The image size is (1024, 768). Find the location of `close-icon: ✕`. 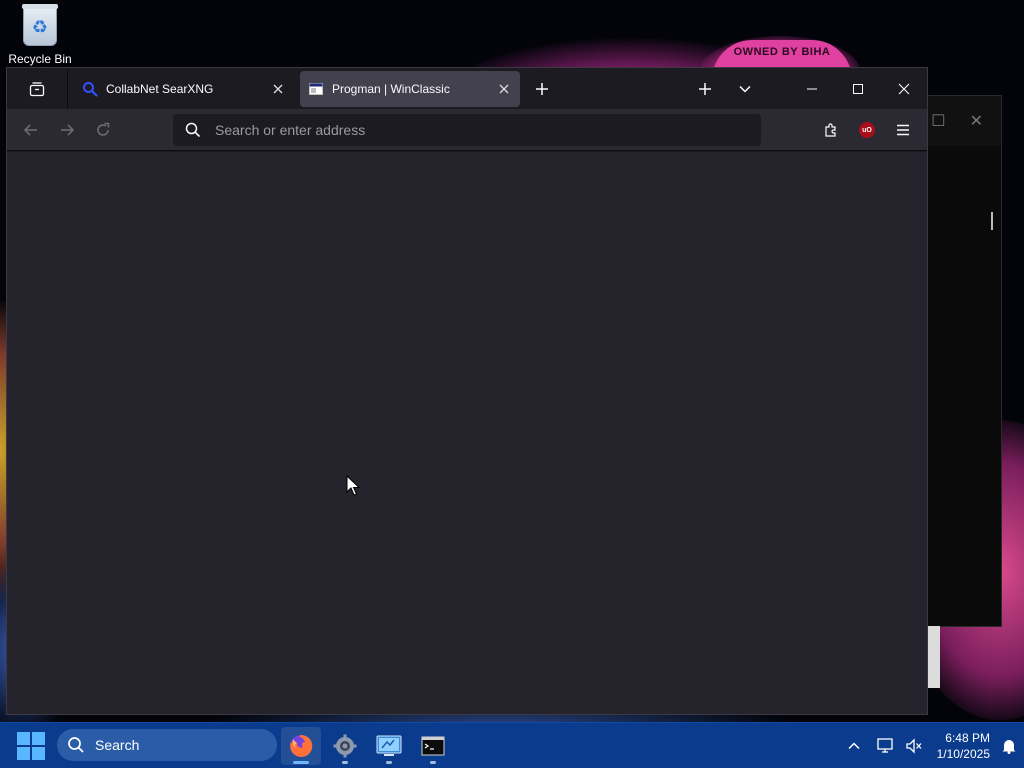

close-icon: ✕ is located at coordinates (976, 121).